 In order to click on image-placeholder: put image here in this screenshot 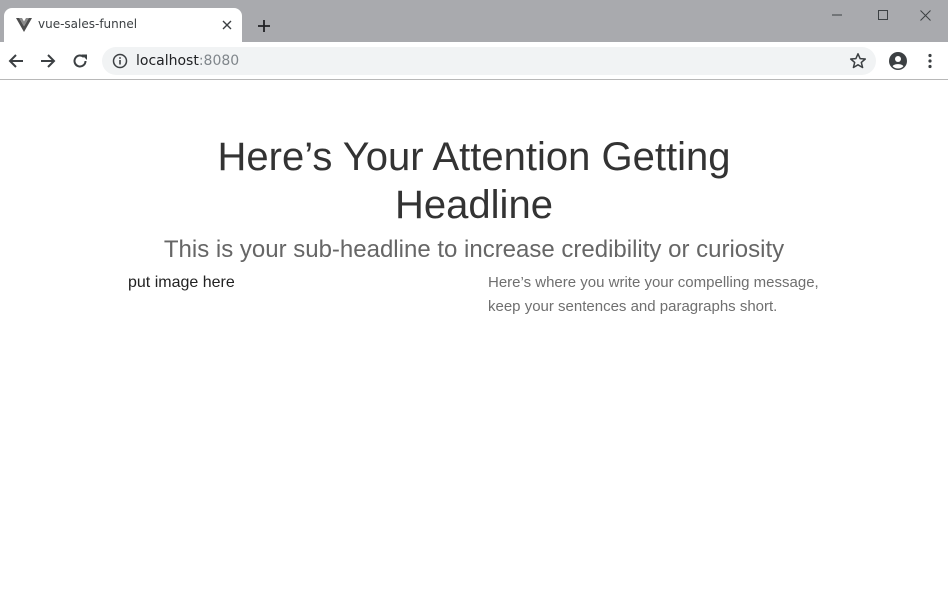, I will do `click(181, 282)`.